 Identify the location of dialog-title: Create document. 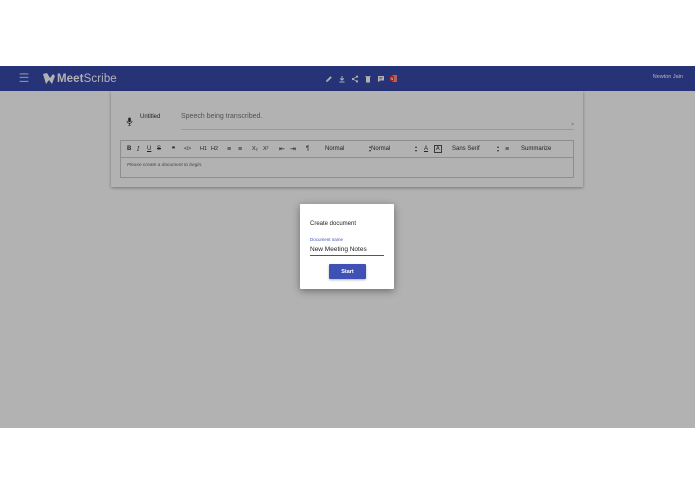
(333, 224).